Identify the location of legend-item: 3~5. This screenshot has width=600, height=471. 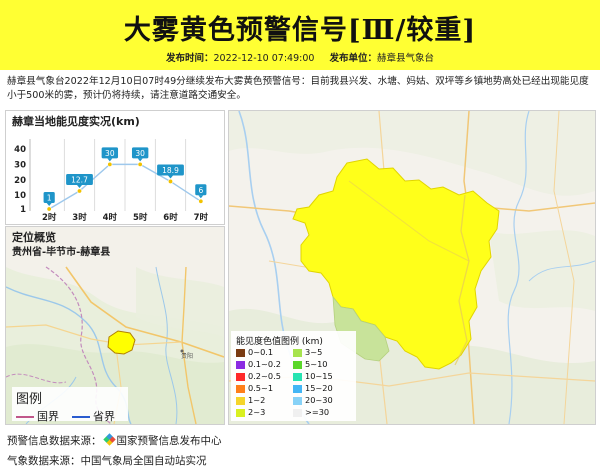
(307, 352).